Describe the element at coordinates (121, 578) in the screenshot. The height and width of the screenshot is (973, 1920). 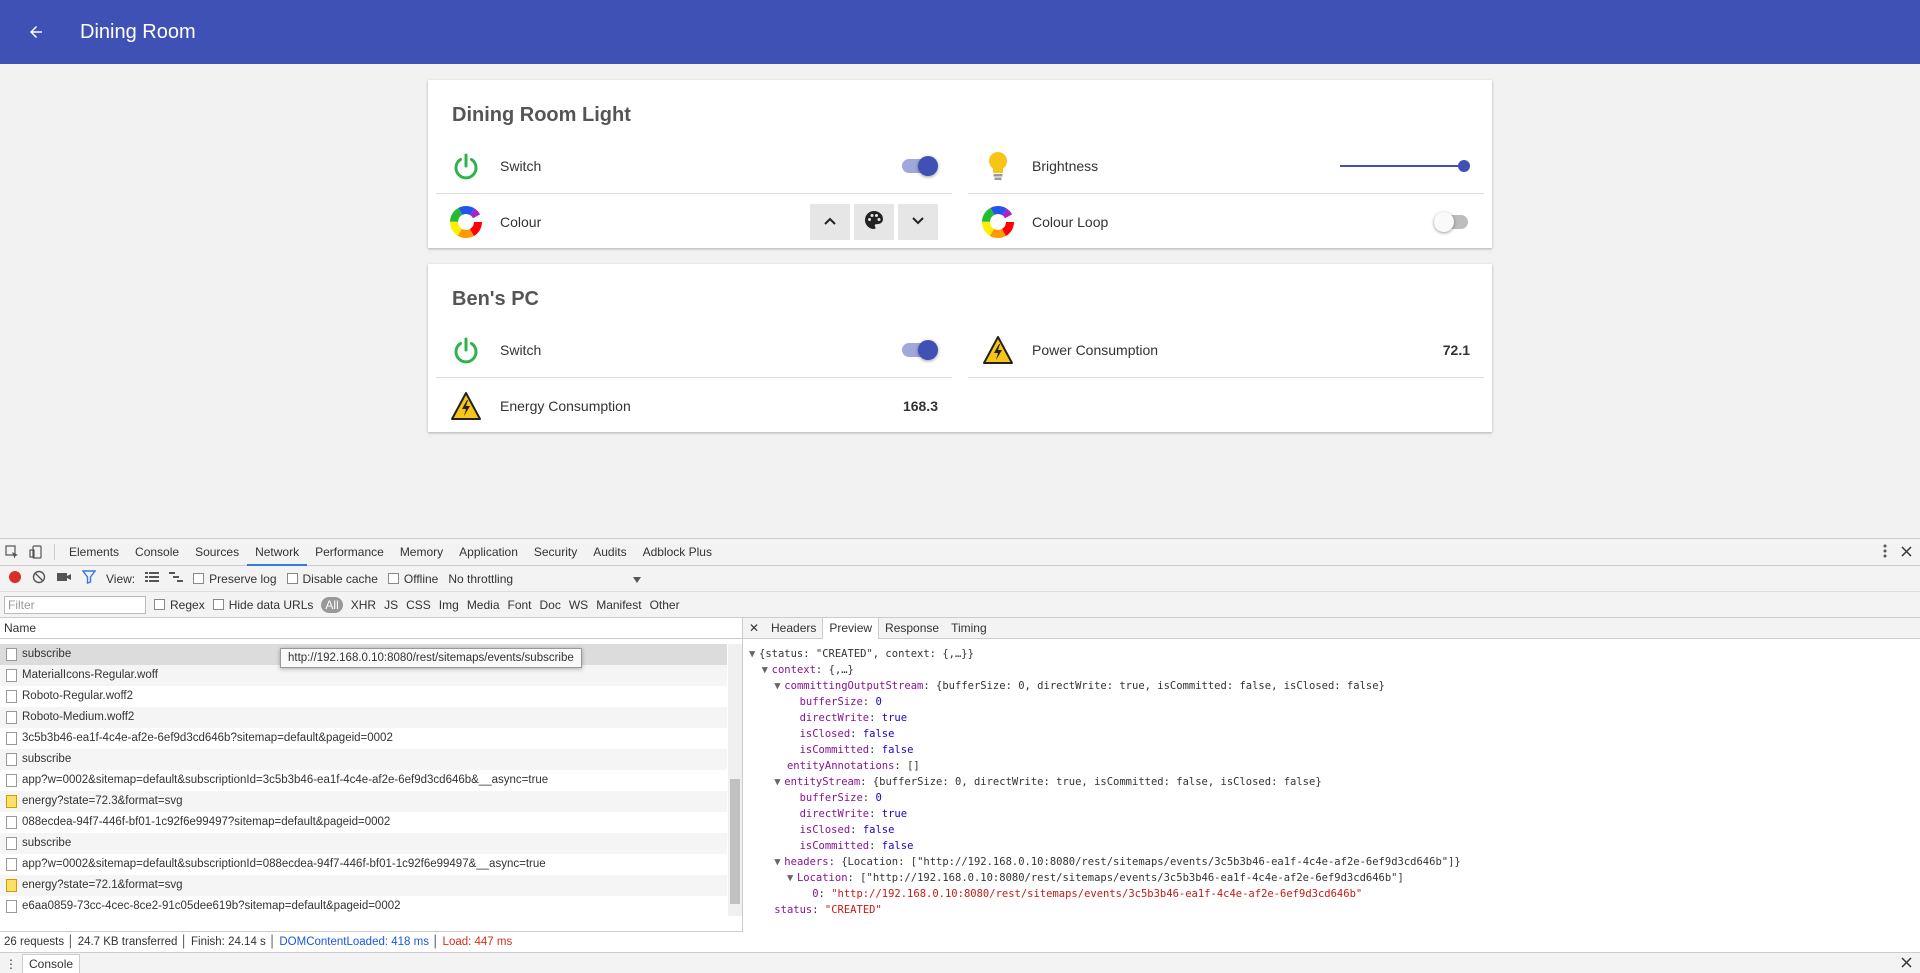
I see `view-label: View:` at that location.